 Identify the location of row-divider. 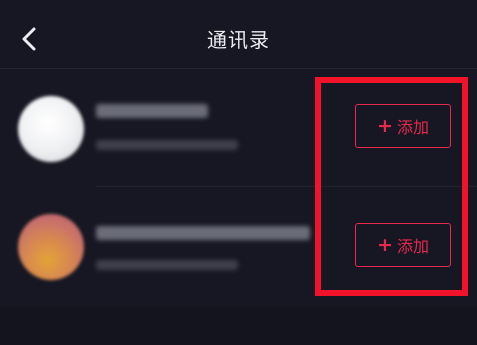
(286, 186).